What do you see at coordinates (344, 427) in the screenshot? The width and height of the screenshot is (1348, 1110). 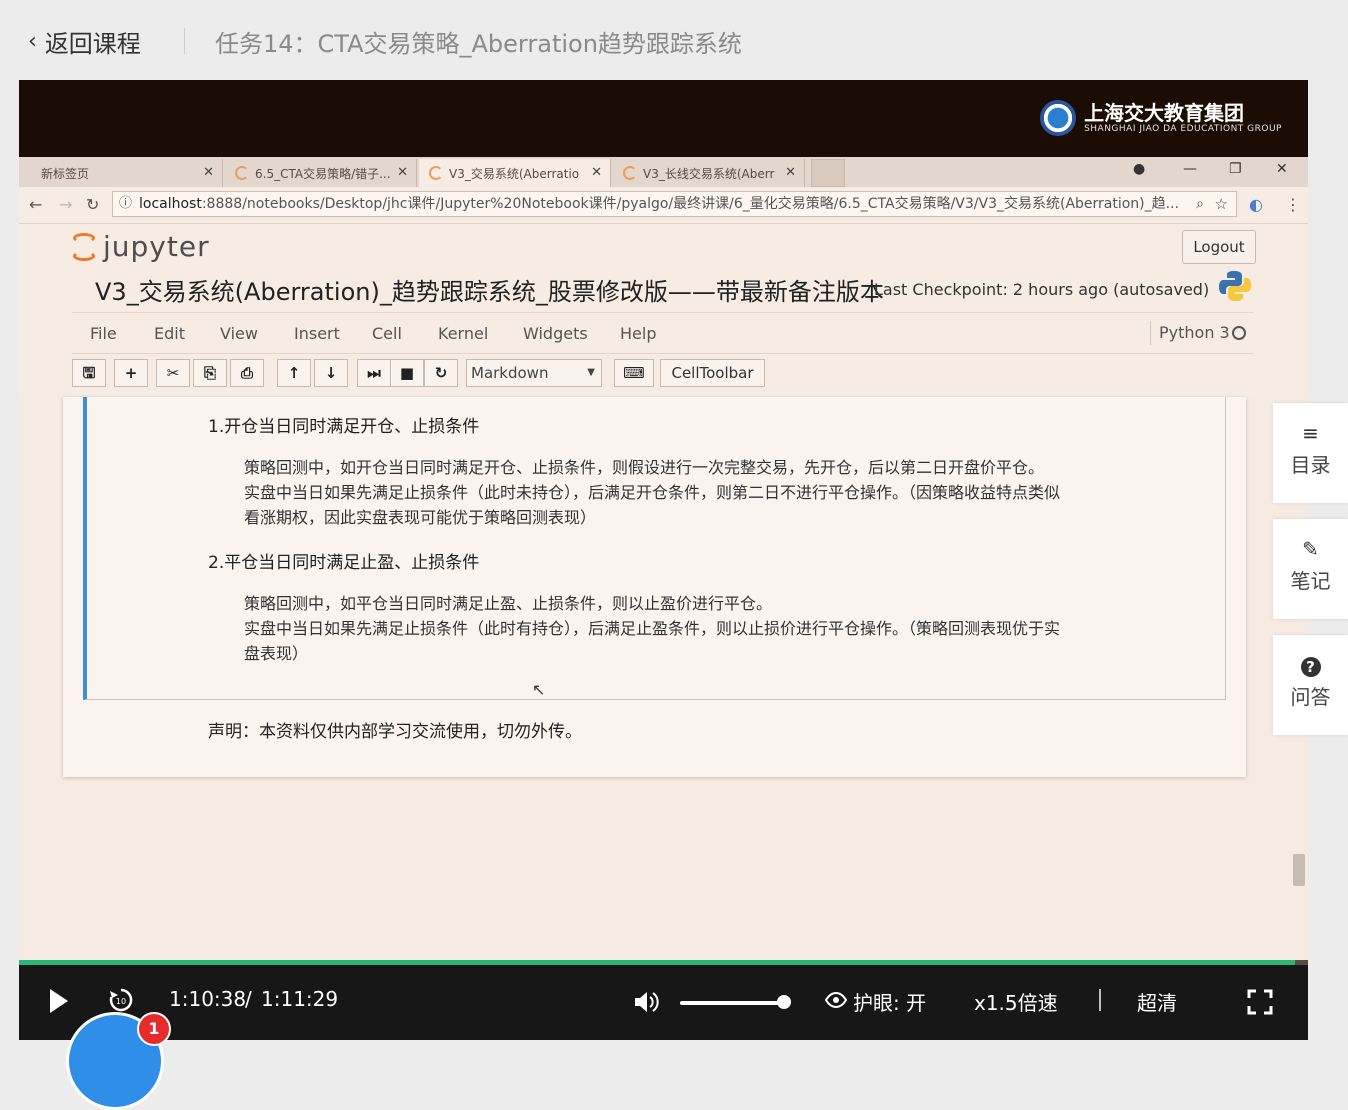 I see `cell-heading: 1.开仓当日同时满足开仓、止损条件` at bounding box center [344, 427].